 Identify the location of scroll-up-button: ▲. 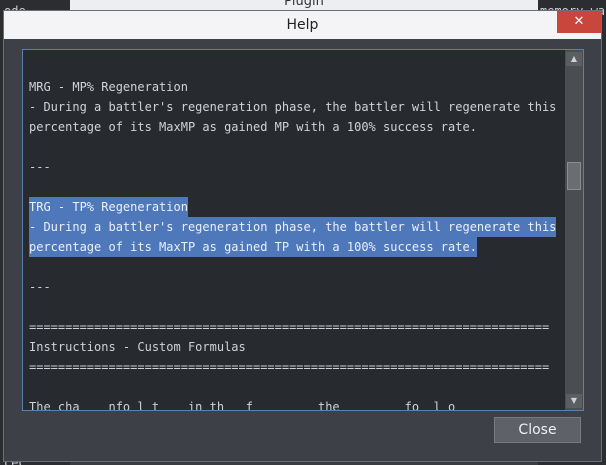
(574, 59).